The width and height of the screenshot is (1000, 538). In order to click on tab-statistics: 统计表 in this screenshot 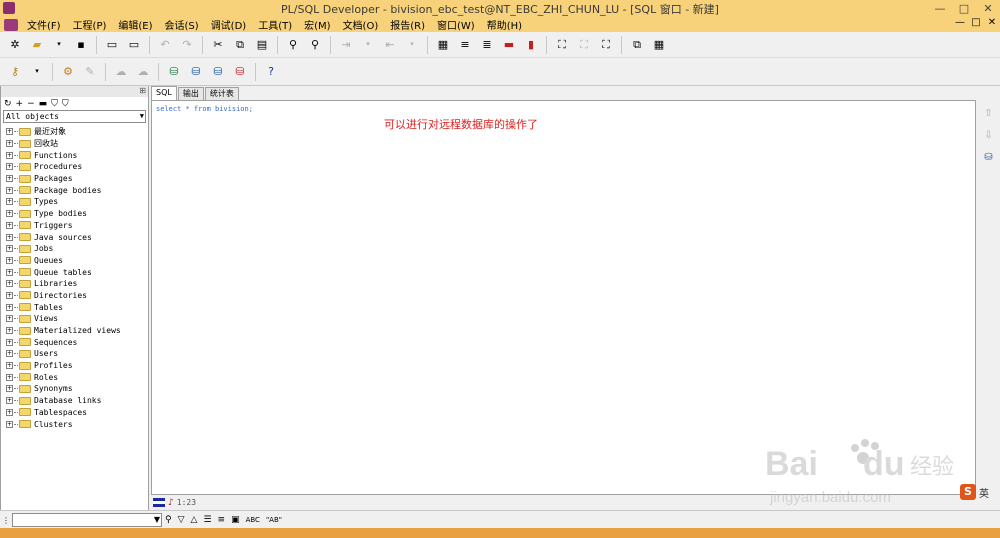, I will do `click(221, 93)`.